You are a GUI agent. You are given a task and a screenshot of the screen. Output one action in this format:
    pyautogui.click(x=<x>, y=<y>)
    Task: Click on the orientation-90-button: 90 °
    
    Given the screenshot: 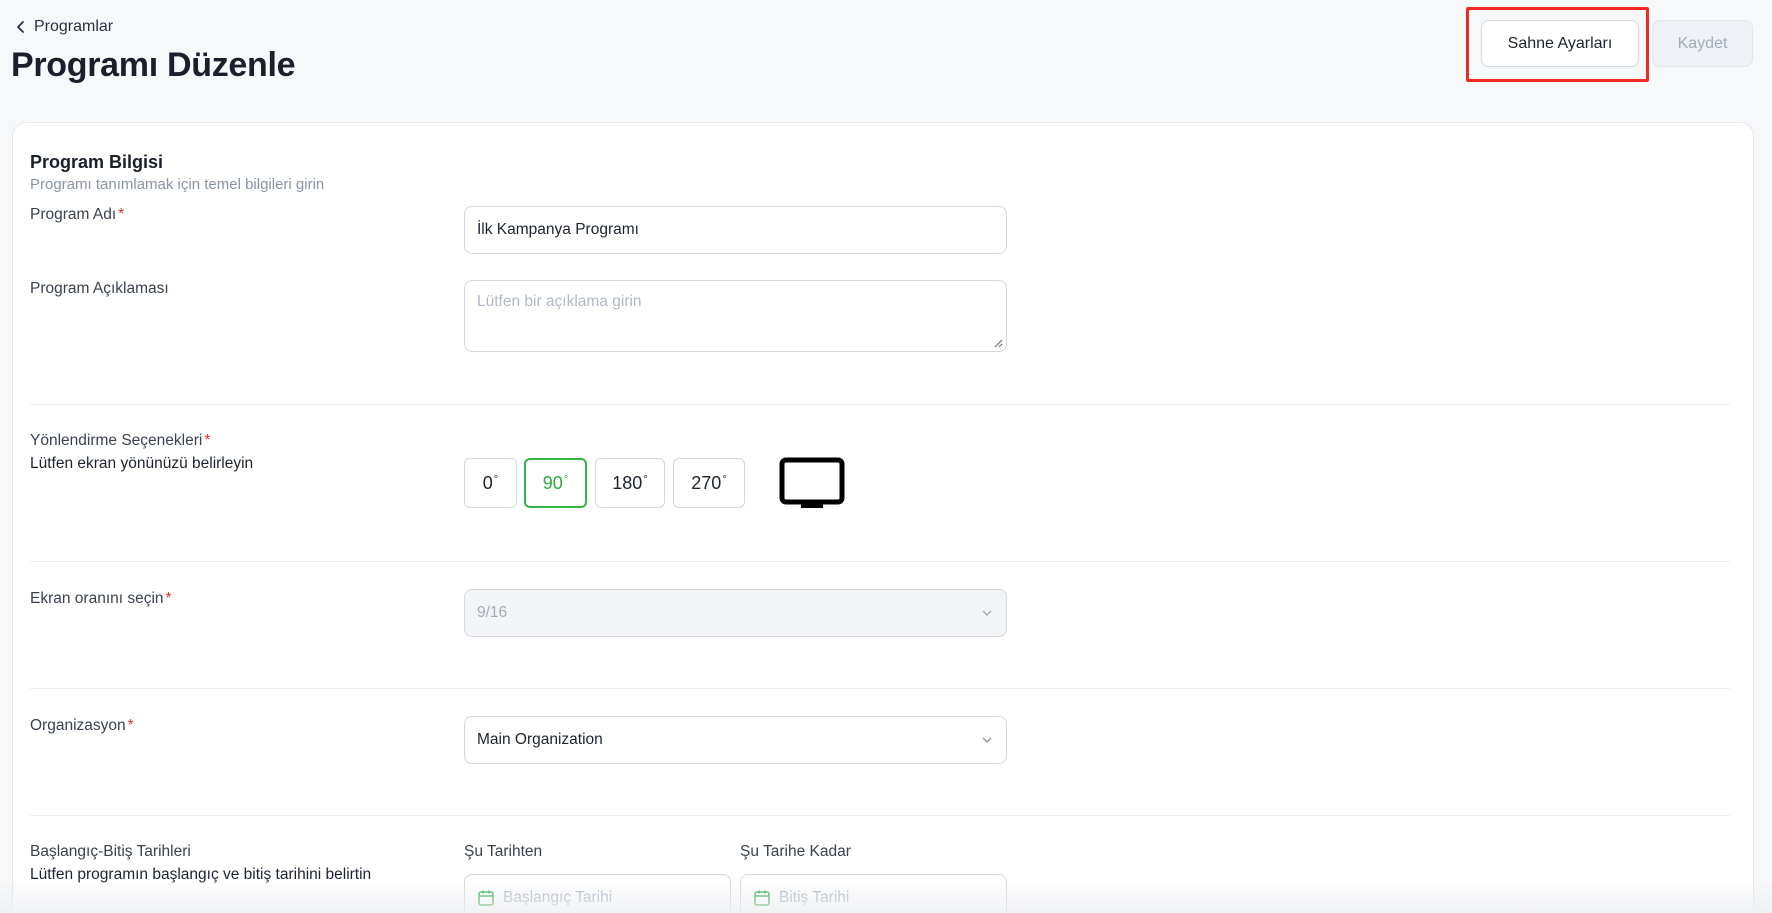 What is the action you would take?
    pyautogui.click(x=555, y=483)
    